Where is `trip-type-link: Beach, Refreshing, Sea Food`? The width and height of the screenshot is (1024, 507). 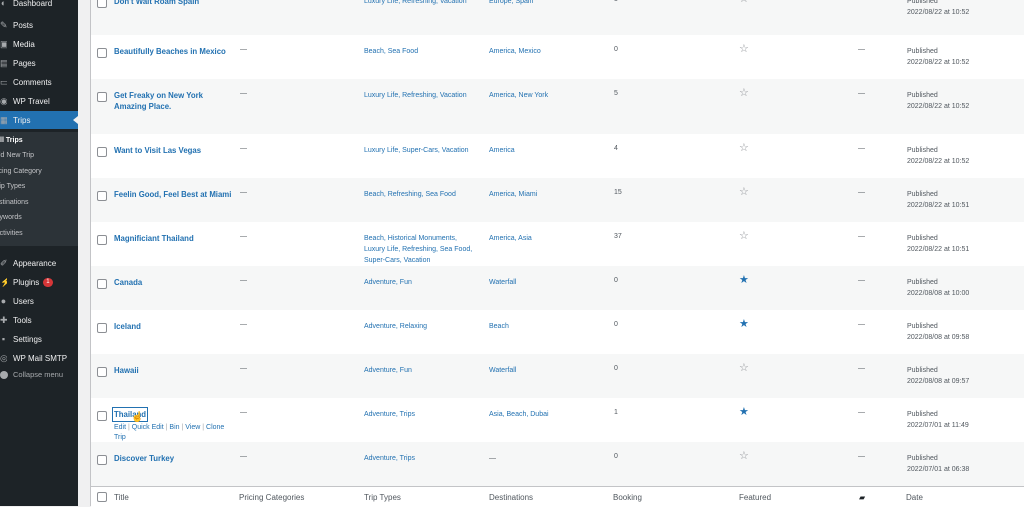
trip-type-link: Beach, Refreshing, Sea Food is located at coordinates (410, 194).